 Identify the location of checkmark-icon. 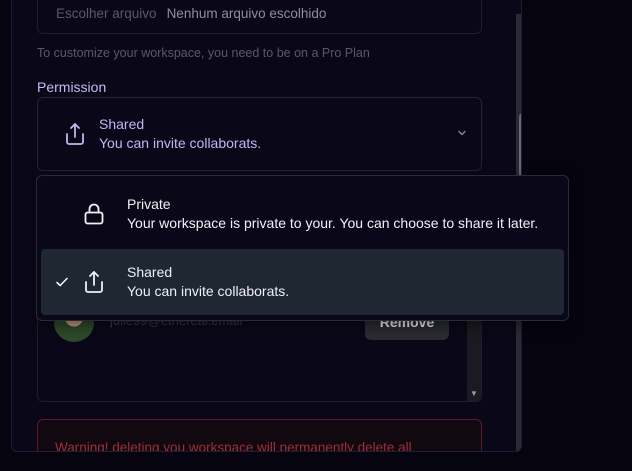
(62, 282).